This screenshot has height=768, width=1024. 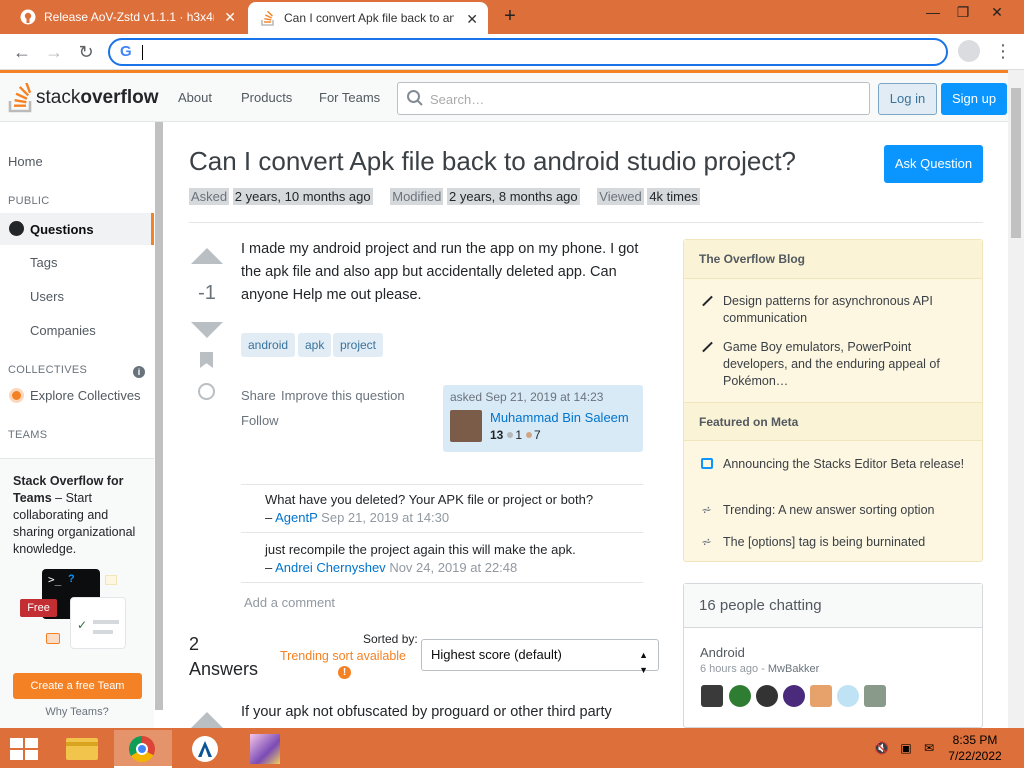 I want to click on reload-icon: ↻, so click(x=86, y=52).